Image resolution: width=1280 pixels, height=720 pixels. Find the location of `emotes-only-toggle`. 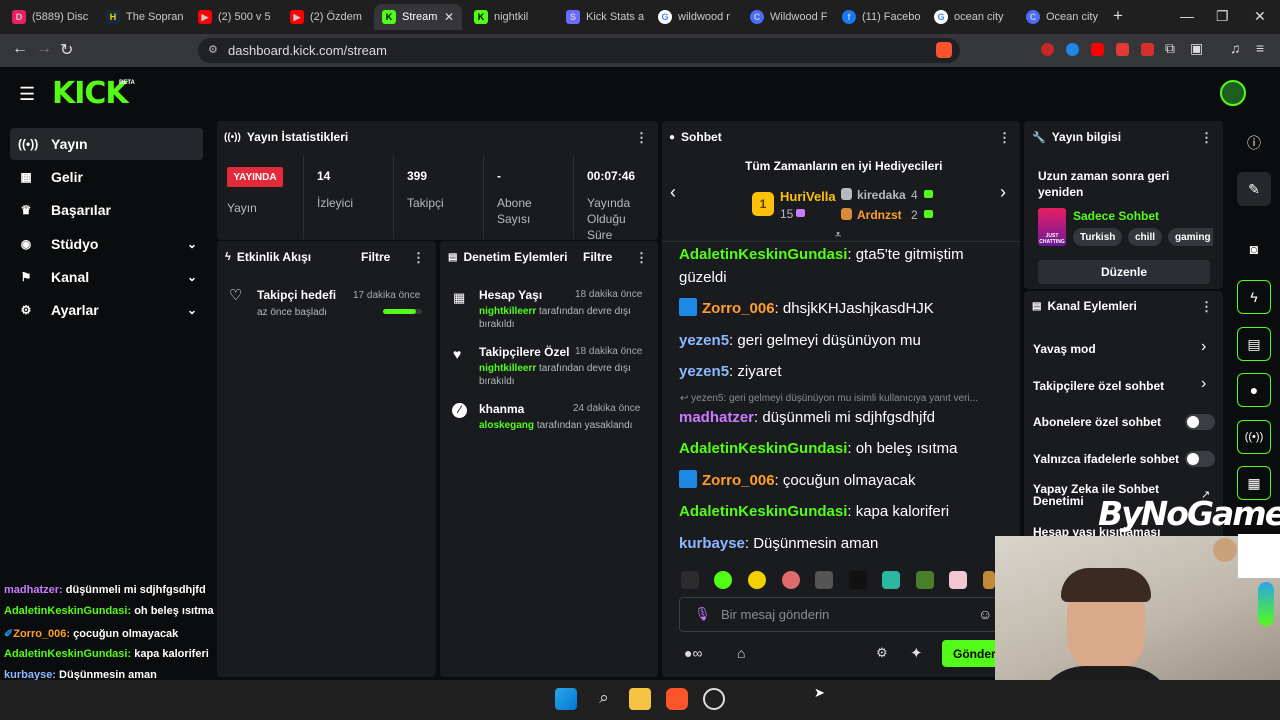

emotes-only-toggle is located at coordinates (1200, 459).